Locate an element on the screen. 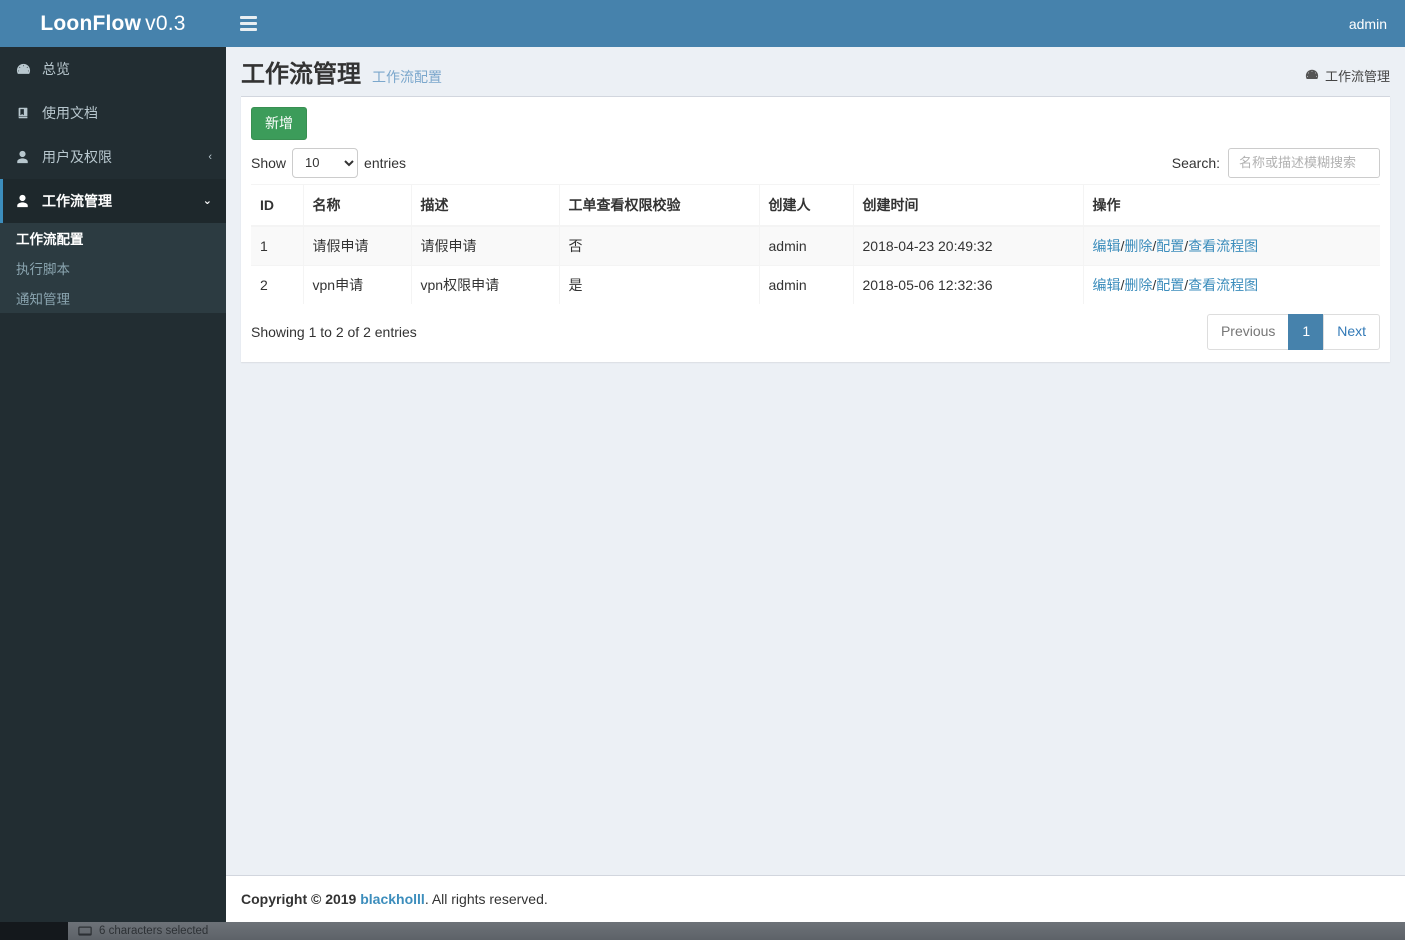 The image size is (1405, 940). datatable-info: Showing 1 to 2 of 2 entries is located at coordinates (334, 331).